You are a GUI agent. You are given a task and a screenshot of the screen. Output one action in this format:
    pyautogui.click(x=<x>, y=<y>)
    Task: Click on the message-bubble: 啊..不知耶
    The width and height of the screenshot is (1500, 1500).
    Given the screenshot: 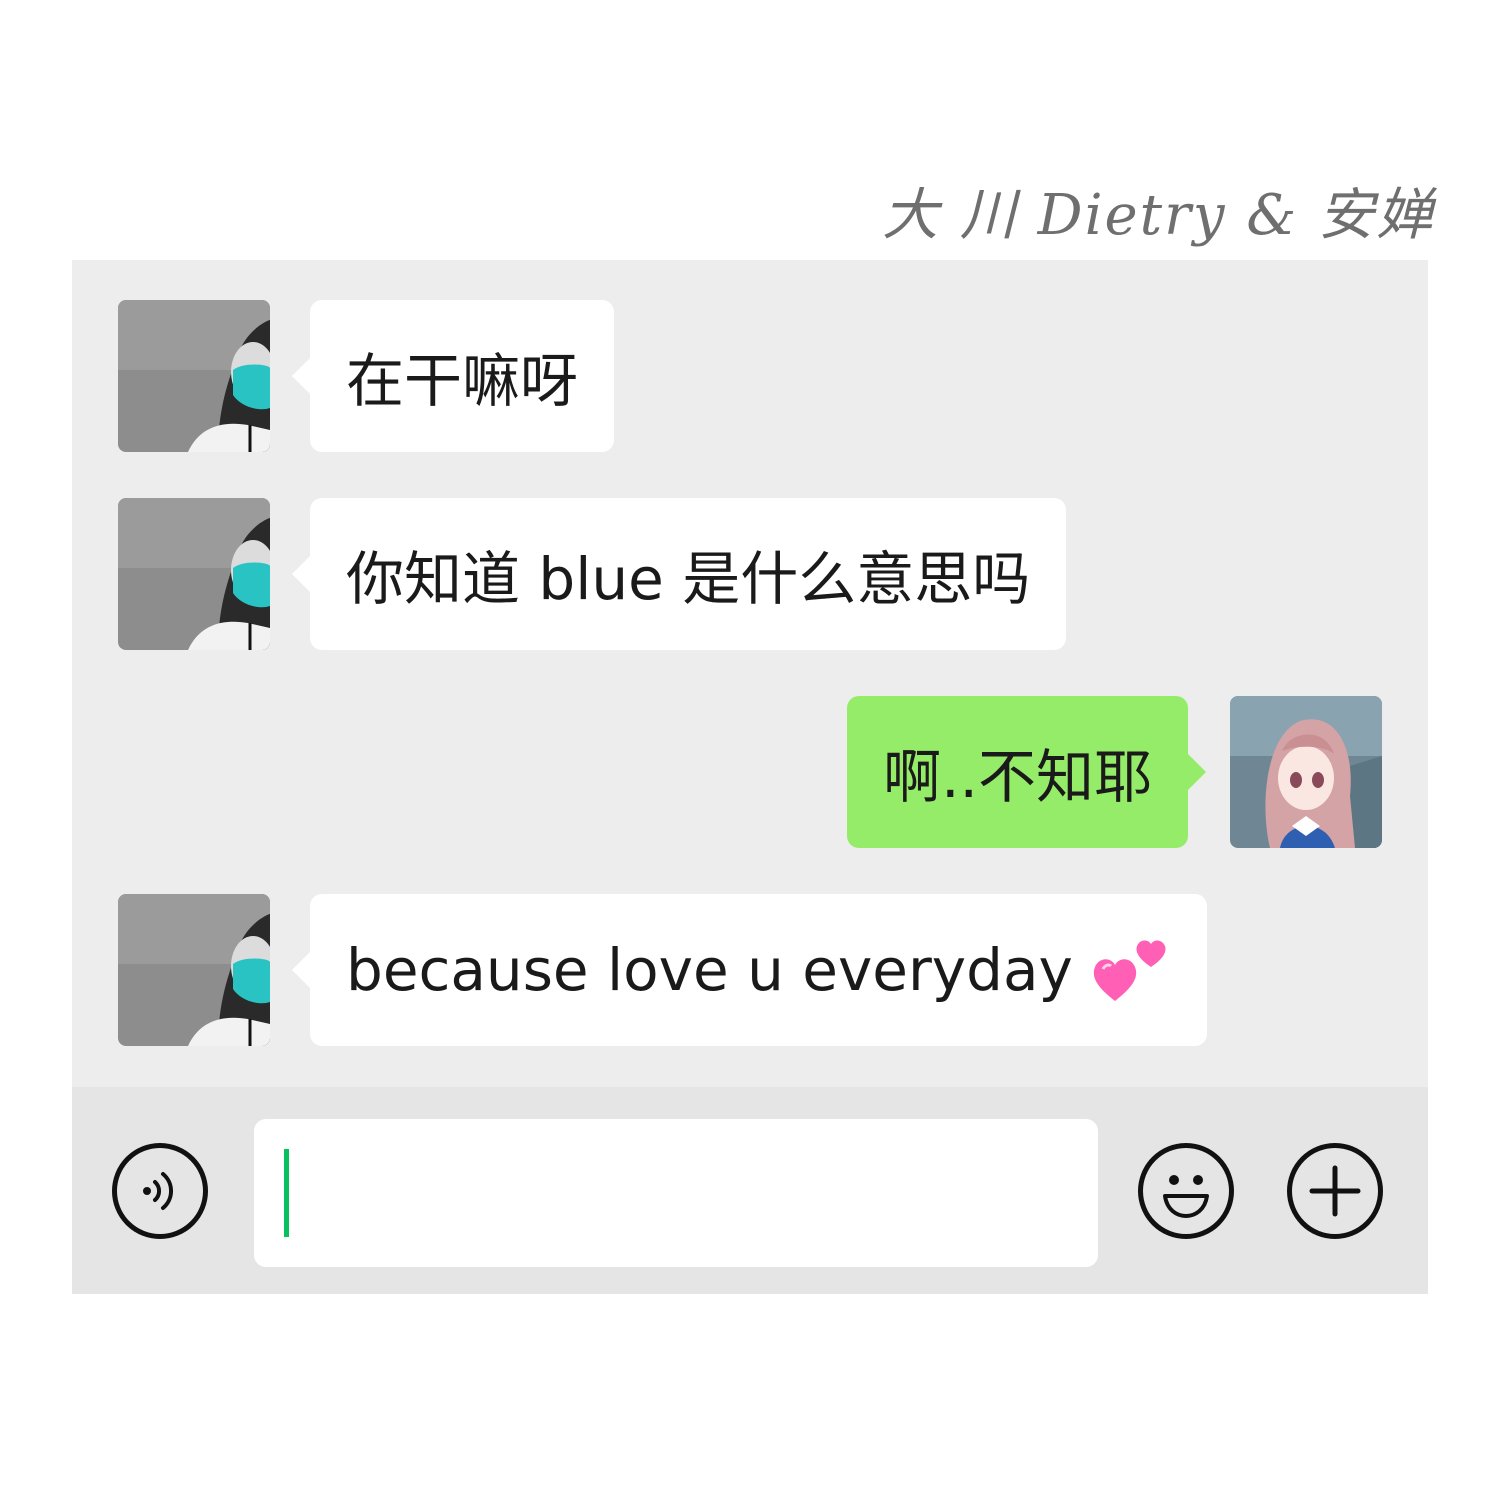 What is the action you would take?
    pyautogui.click(x=1026, y=772)
    